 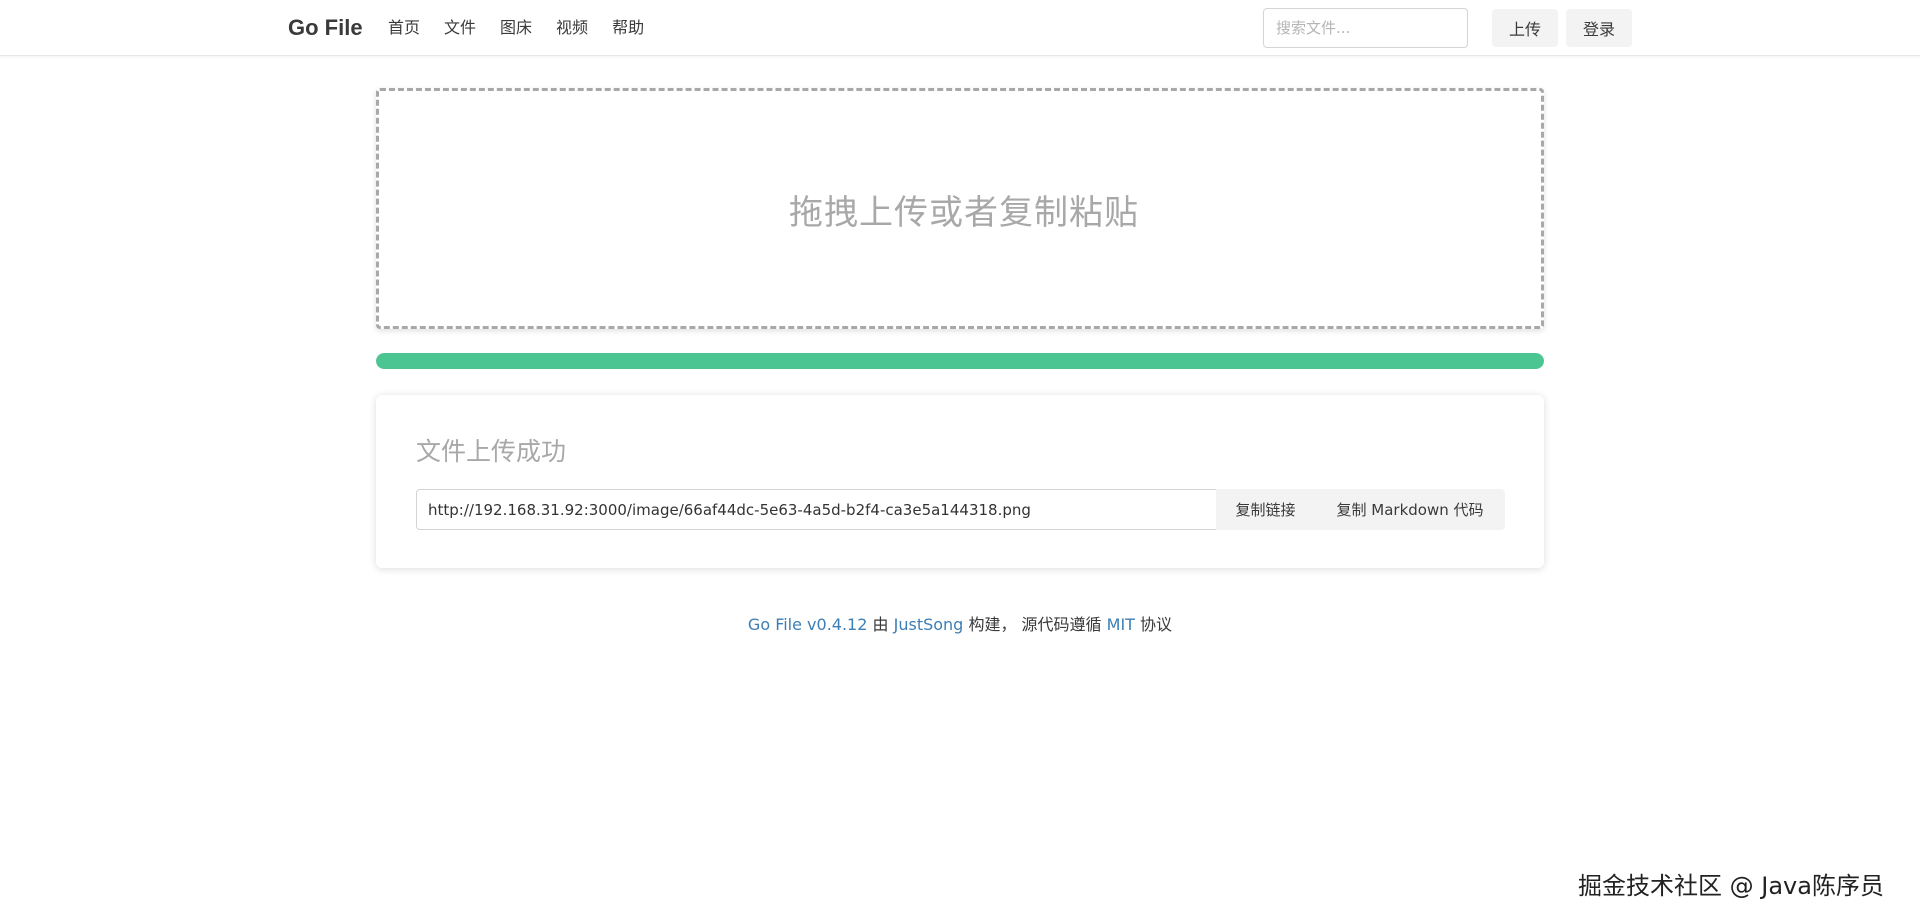 I want to click on footer-app-link: Go File v0.4.12, so click(x=808, y=624).